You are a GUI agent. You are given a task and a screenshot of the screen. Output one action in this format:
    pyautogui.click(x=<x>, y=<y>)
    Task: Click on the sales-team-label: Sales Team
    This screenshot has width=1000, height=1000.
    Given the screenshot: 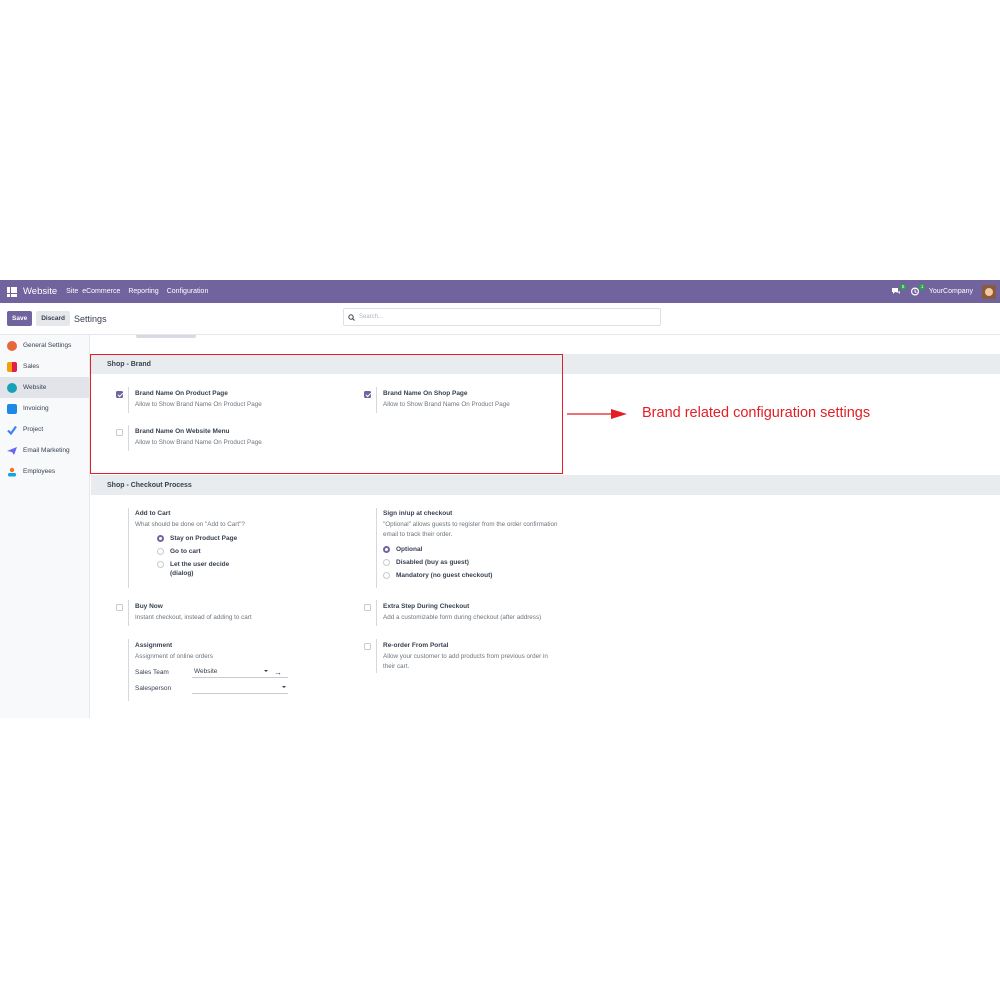 What is the action you would take?
    pyautogui.click(x=152, y=672)
    